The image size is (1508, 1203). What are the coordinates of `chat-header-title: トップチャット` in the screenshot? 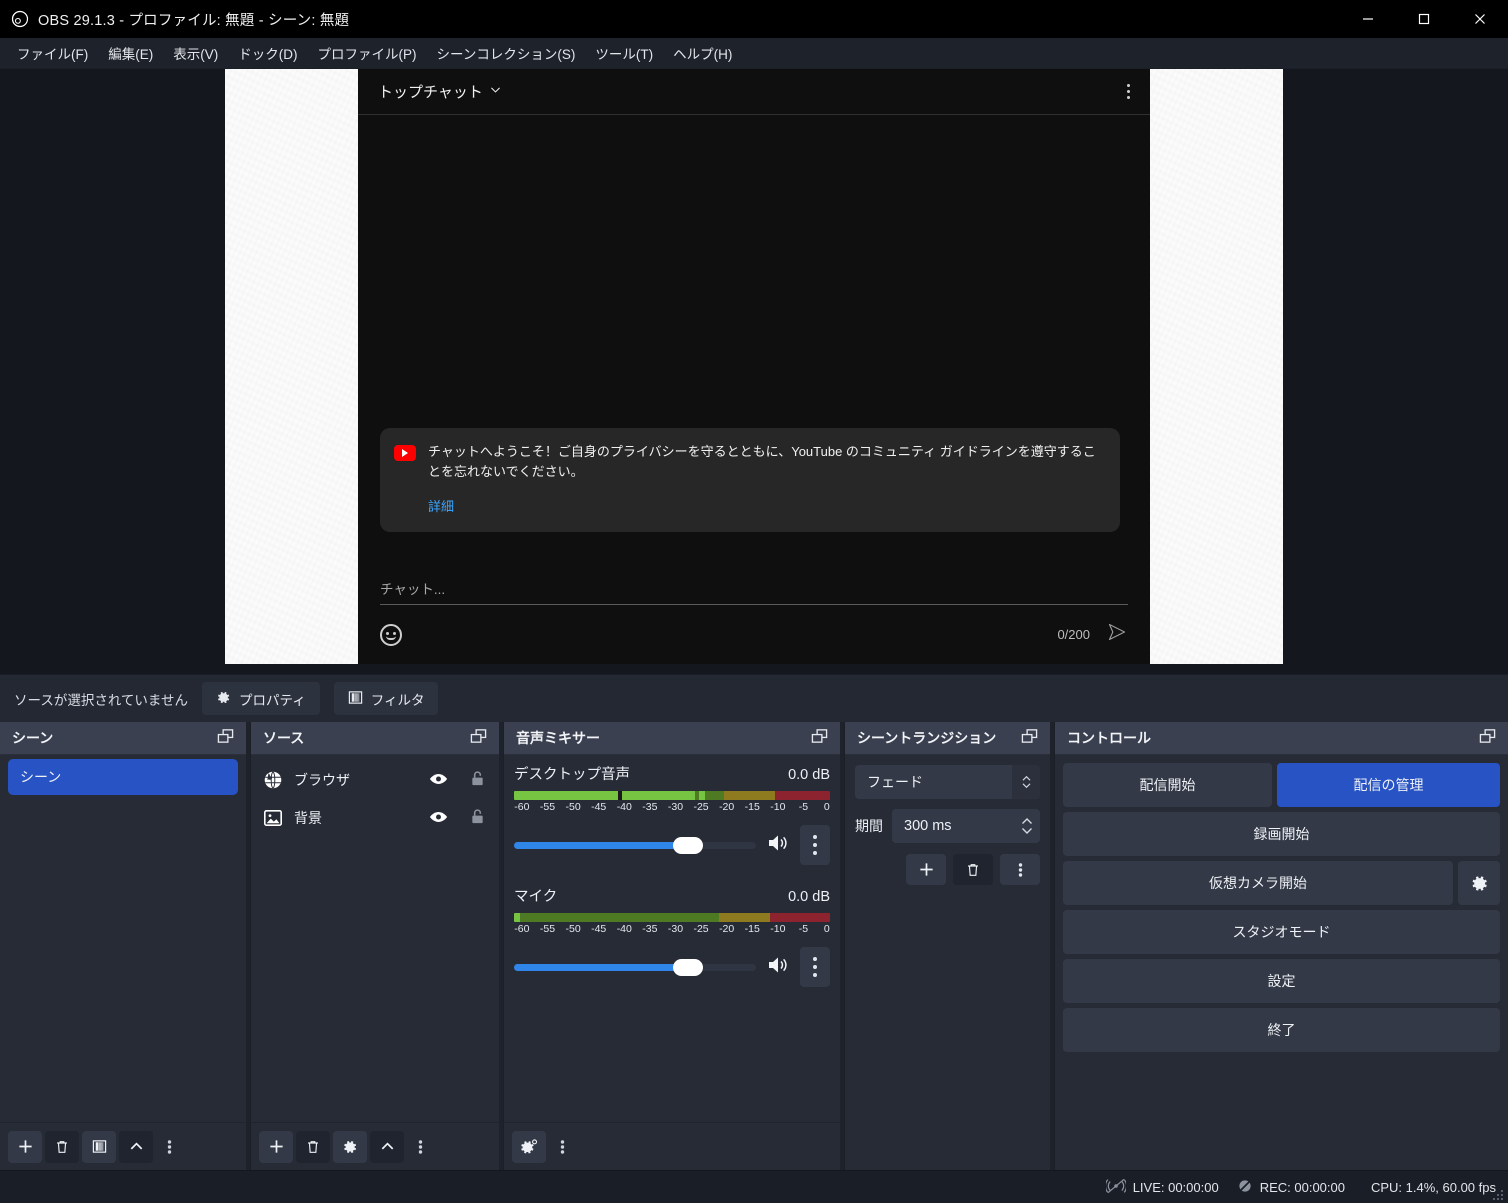 It's located at (430, 92).